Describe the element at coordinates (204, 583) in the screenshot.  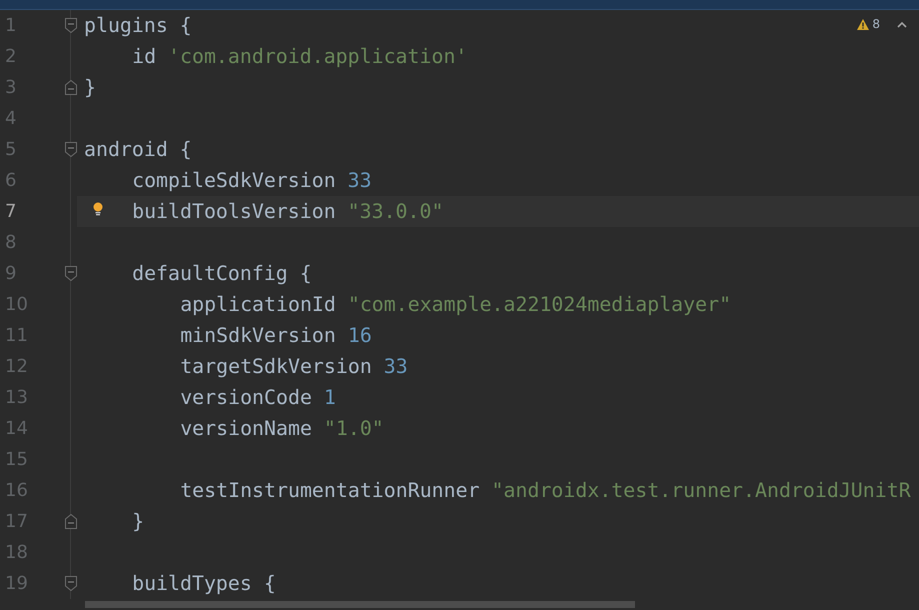
I see `code-line: buildTypes {` at that location.